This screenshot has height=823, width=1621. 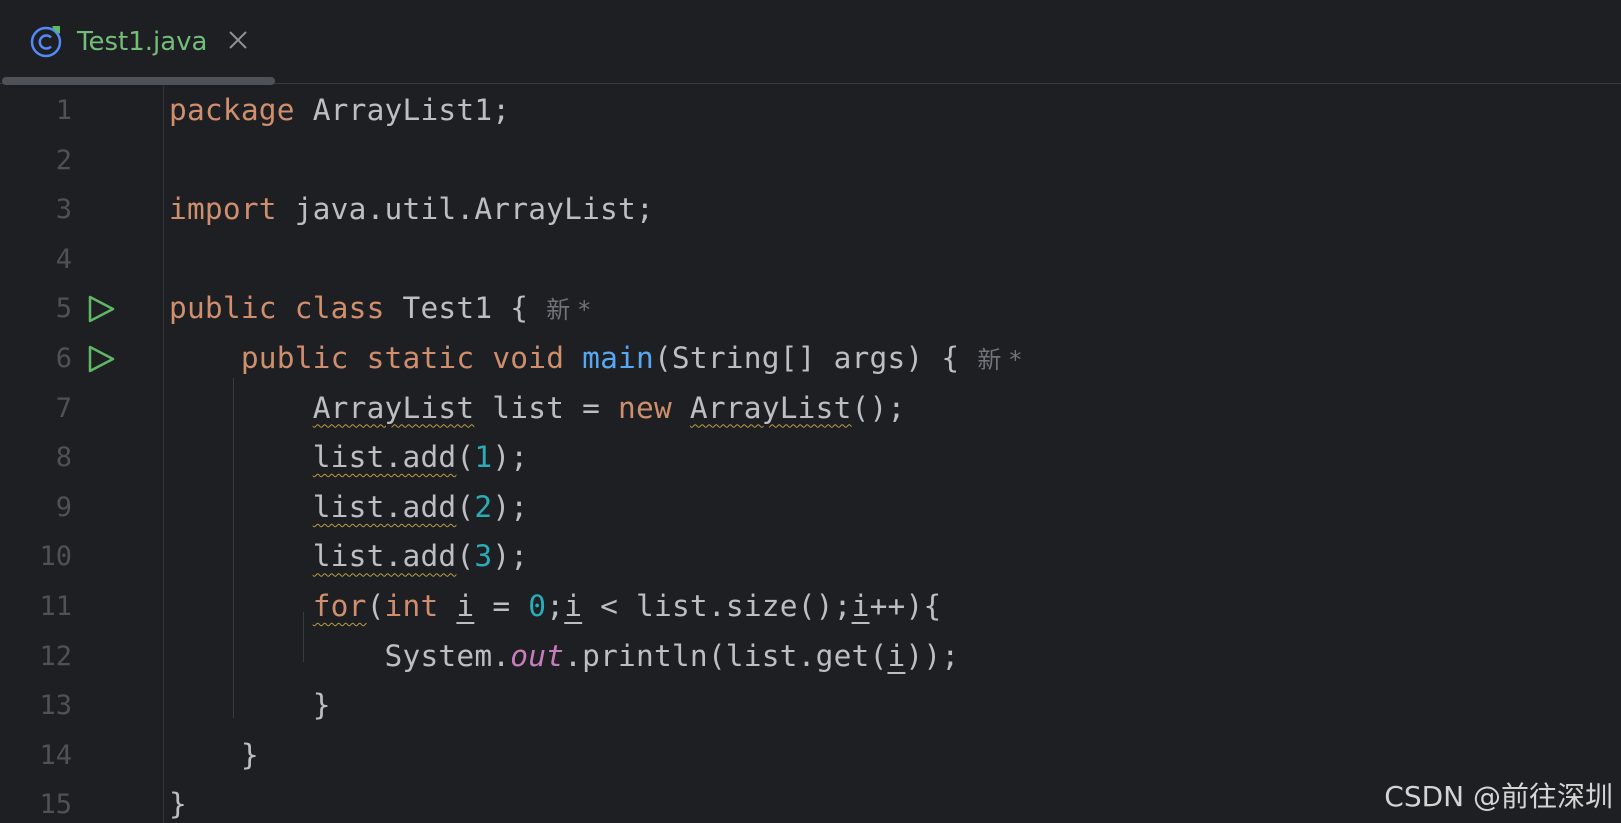 I want to click on code-line-3: 3 import java.util.ArrayList;, so click(x=810, y=210).